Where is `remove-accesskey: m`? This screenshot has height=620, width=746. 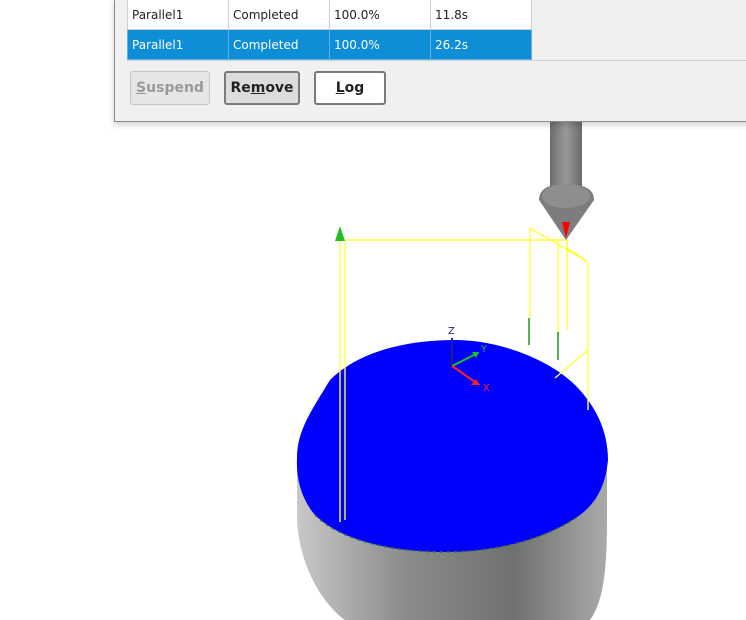
remove-accesskey: m is located at coordinates (258, 88).